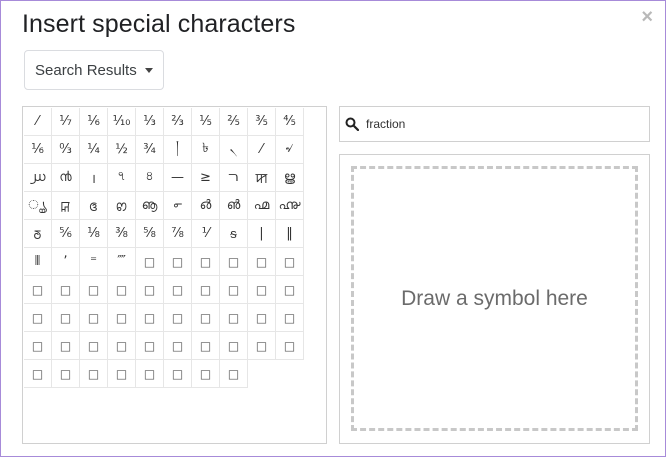 The height and width of the screenshot is (459, 668). I want to click on character-cell: ⅛, so click(94, 234).